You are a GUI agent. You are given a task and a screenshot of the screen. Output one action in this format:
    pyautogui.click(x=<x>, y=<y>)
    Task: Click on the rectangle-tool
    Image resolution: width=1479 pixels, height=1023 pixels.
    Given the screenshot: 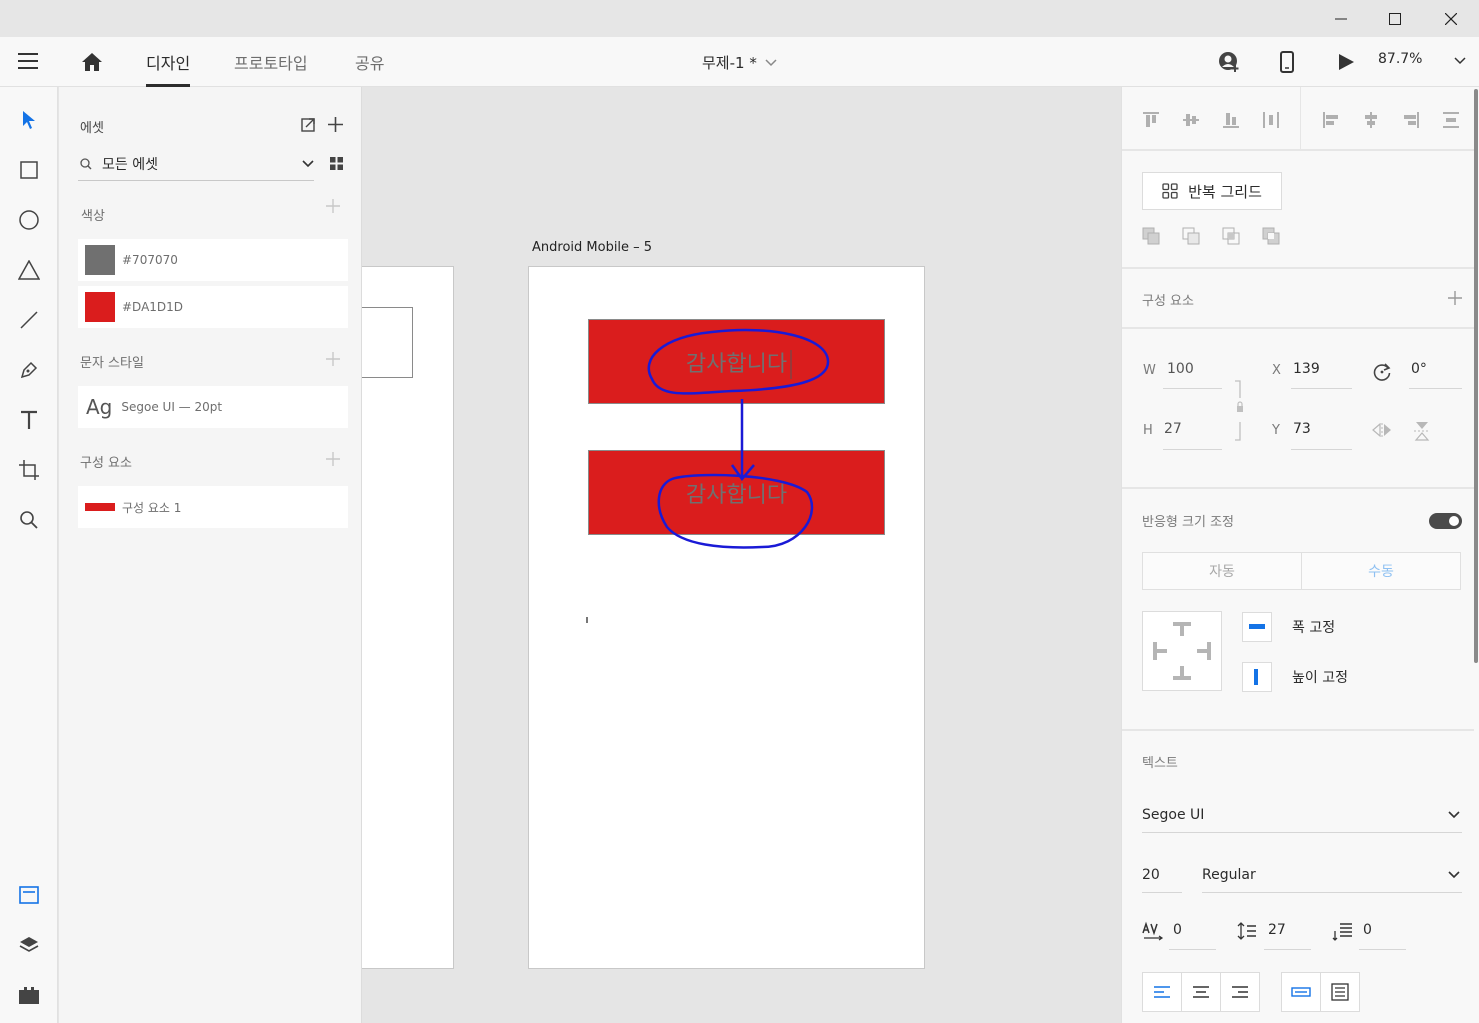 What is the action you would take?
    pyautogui.click(x=29, y=170)
    